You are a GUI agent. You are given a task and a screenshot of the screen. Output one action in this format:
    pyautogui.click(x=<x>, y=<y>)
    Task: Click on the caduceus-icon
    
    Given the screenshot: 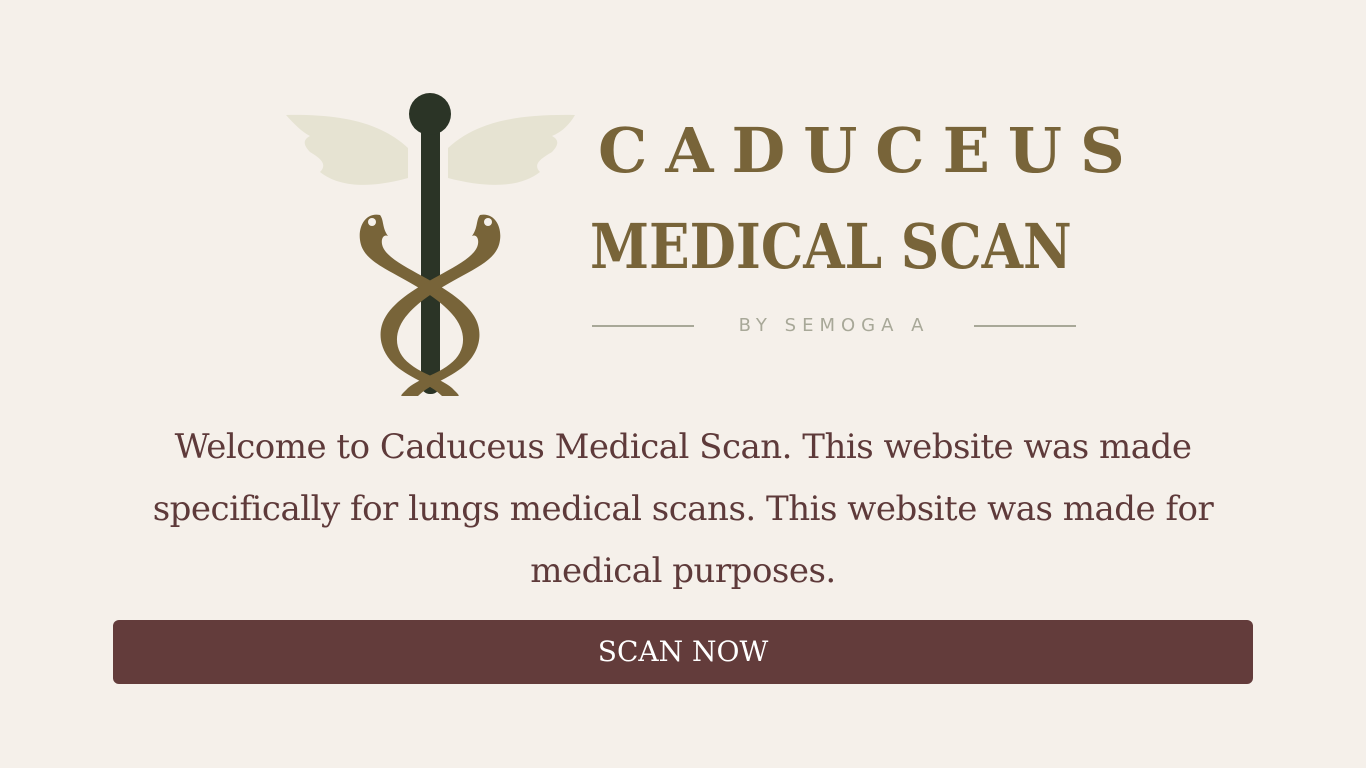 What is the action you would take?
    pyautogui.click(x=430, y=244)
    